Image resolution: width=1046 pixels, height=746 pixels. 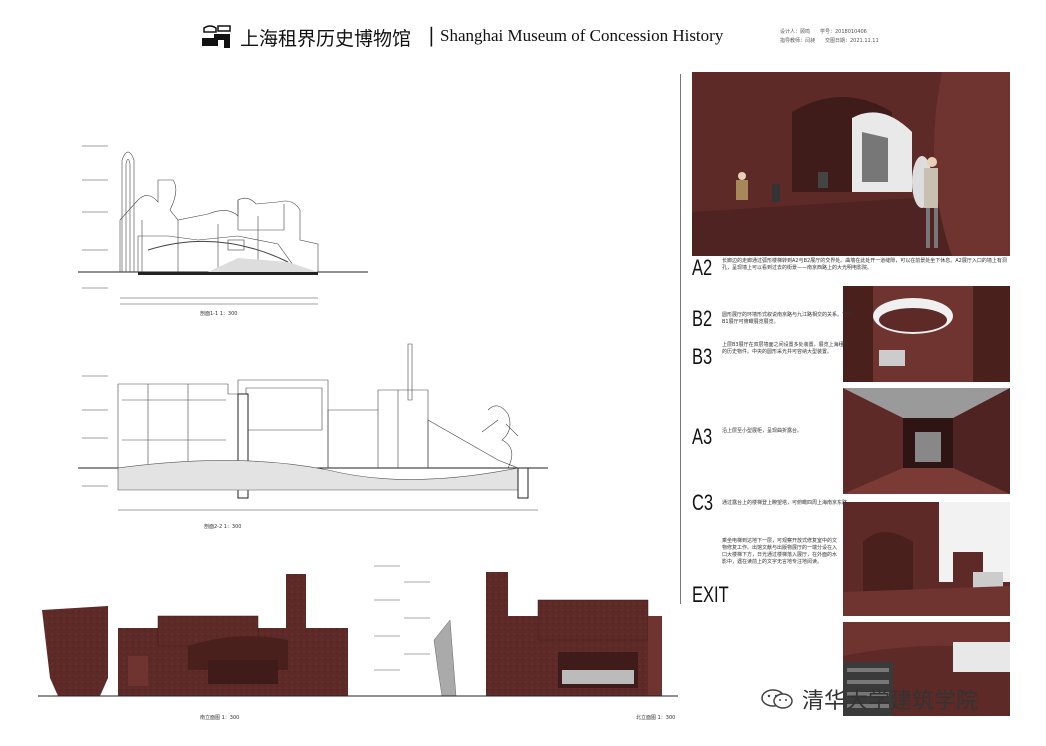 What do you see at coordinates (220, 718) in the screenshot?
I see `elevation-south-caption: 南立面图 1：300` at bounding box center [220, 718].